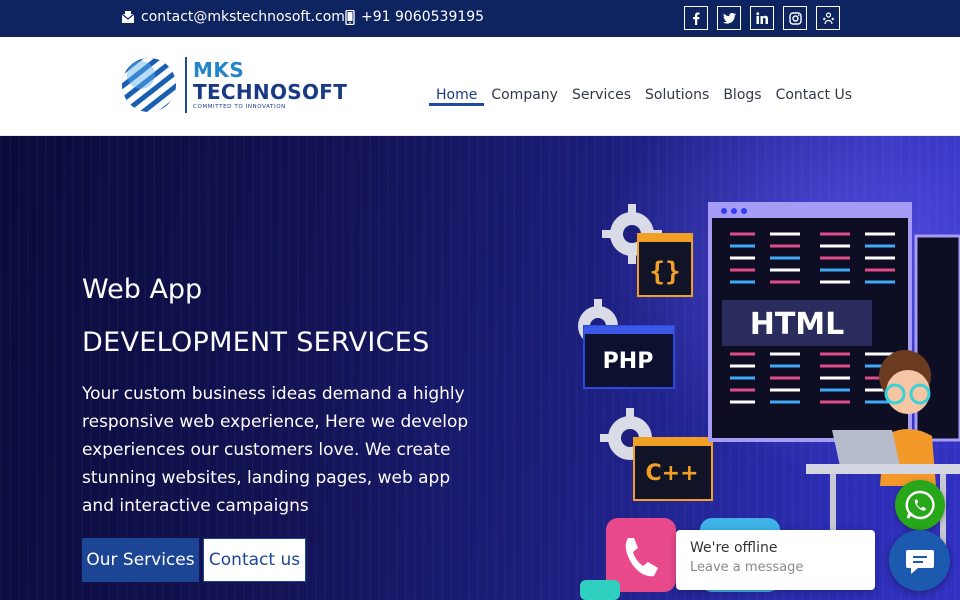 The image size is (960, 600). What do you see at coordinates (142, 289) in the screenshot?
I see `hero-title-line1: Web App` at bounding box center [142, 289].